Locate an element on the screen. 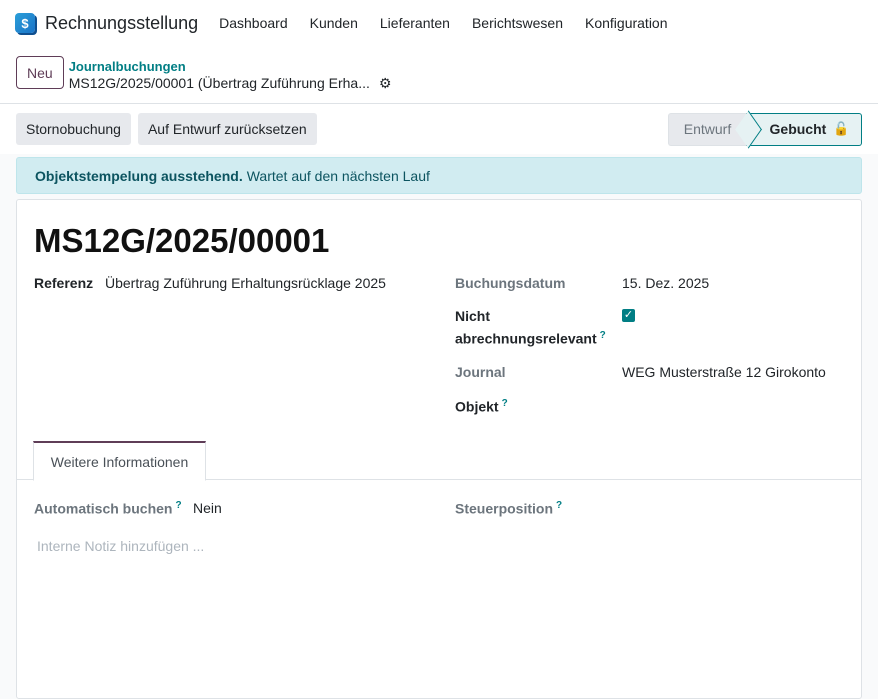  notebook-tabs: Weitere Informationen is located at coordinates (439, 461).